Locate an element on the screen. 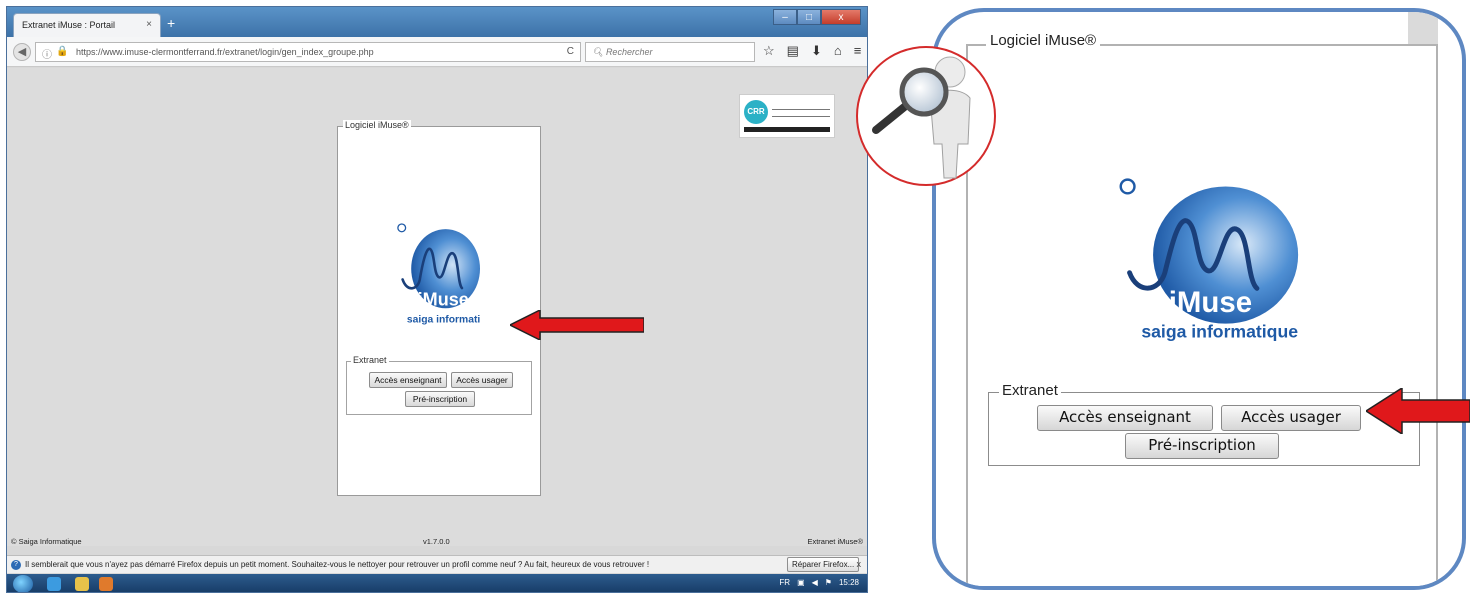  zoom-logo-tagline-text: saiga informatique is located at coordinates (1219, 331).